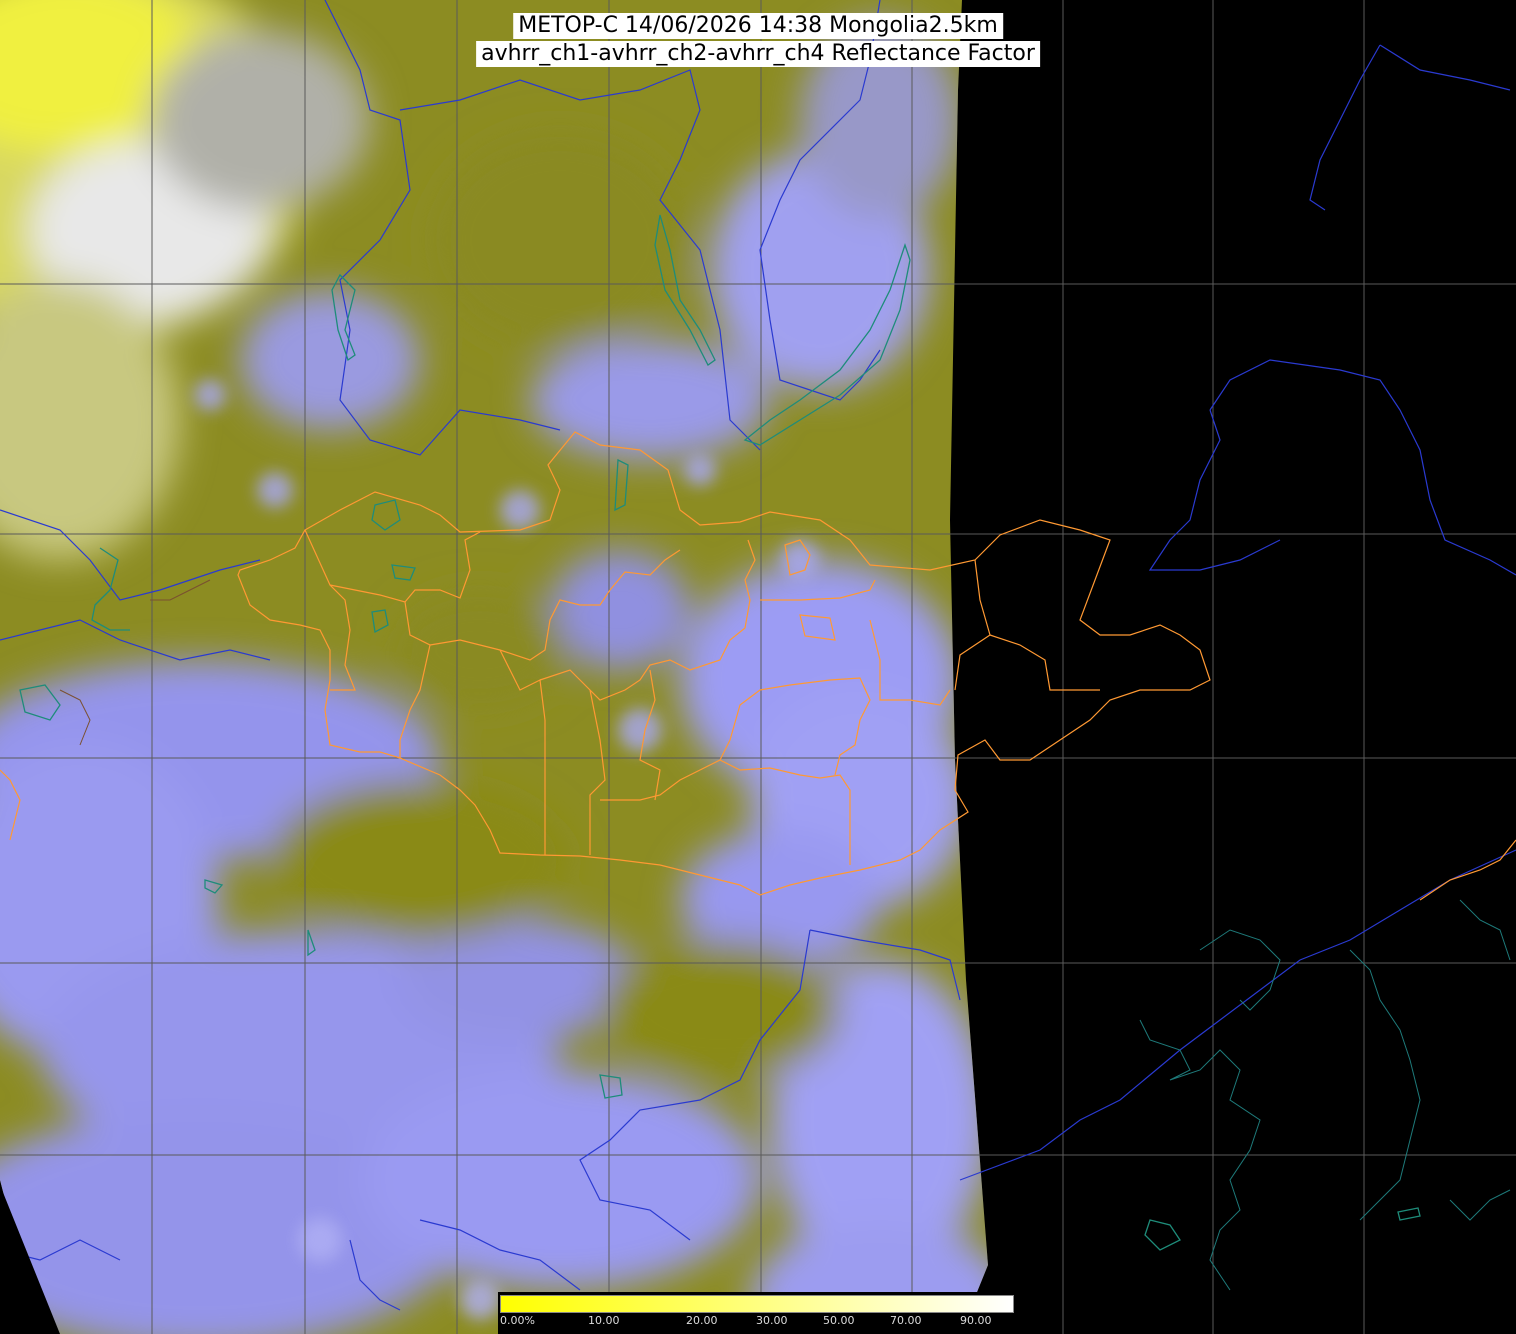  What do you see at coordinates (906, 1320) in the screenshot?
I see `colorbar-tick-label: 70.00` at bounding box center [906, 1320].